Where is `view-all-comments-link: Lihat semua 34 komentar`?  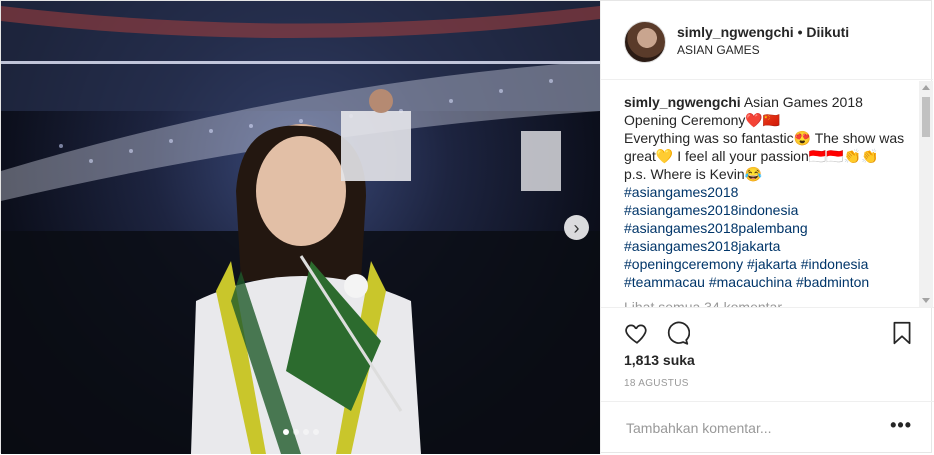
view-all-comments-link: Lihat semua 34 komentar is located at coordinates (703, 302).